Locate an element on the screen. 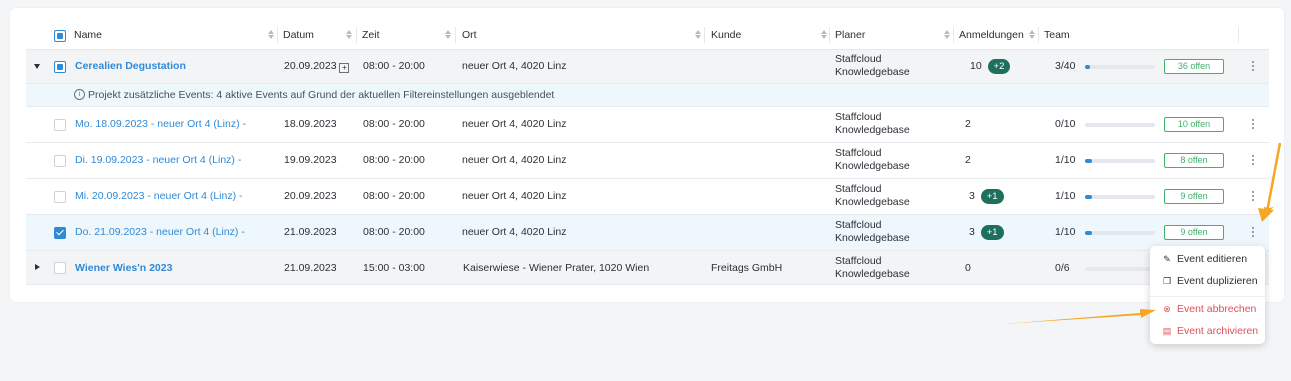 This screenshot has height=381, width=1291. arrow-head-icon is located at coordinates (1266, 215).